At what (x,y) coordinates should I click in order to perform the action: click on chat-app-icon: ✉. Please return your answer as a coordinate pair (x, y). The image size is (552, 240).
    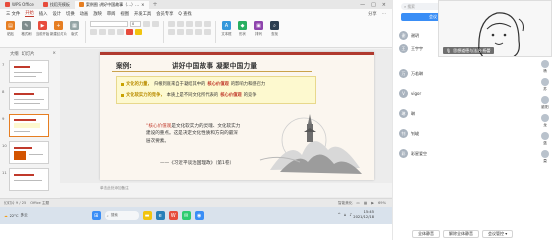
    Looking at the image, I should click on (186, 215).